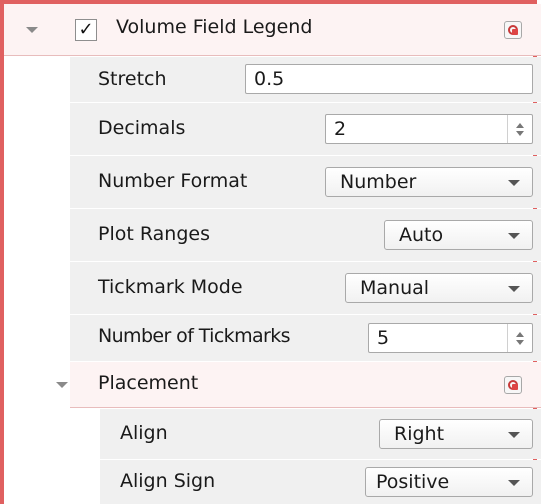  What do you see at coordinates (458, 235) in the screenshot?
I see `plot-ranges-dropdown: Auto` at bounding box center [458, 235].